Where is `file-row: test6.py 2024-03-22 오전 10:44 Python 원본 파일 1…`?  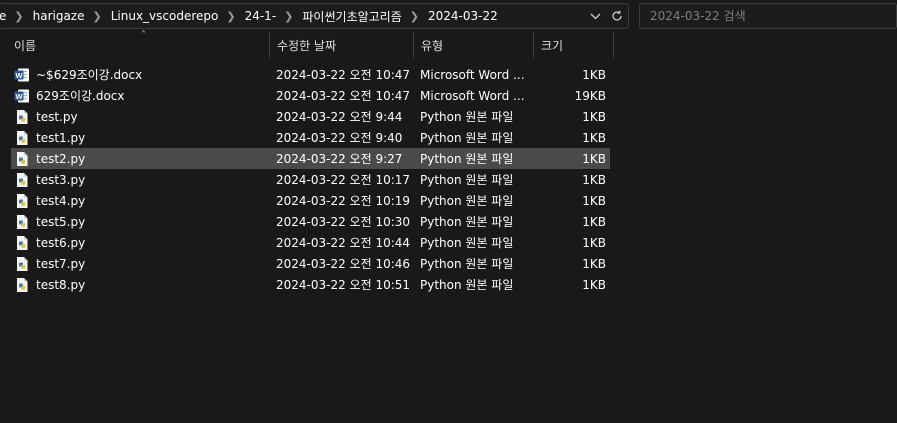
file-row: test6.py 2024-03-22 오전 10:44 Python 원본 파일 1… is located at coordinates (310, 242).